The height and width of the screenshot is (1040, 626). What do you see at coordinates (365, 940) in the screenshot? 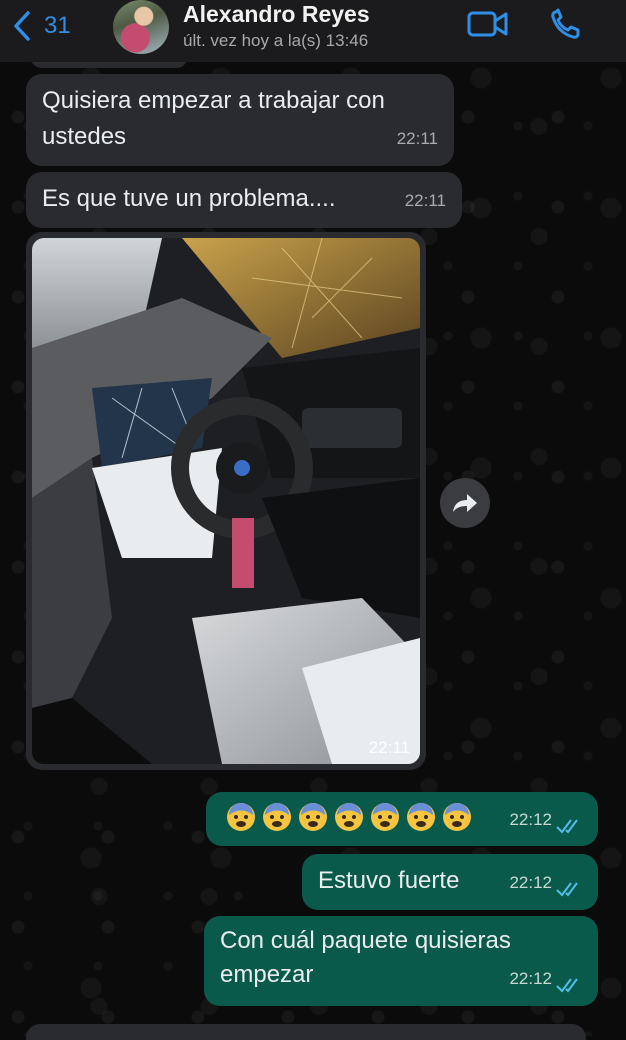
I see `message-text: Con cuál paquete quisieras` at bounding box center [365, 940].